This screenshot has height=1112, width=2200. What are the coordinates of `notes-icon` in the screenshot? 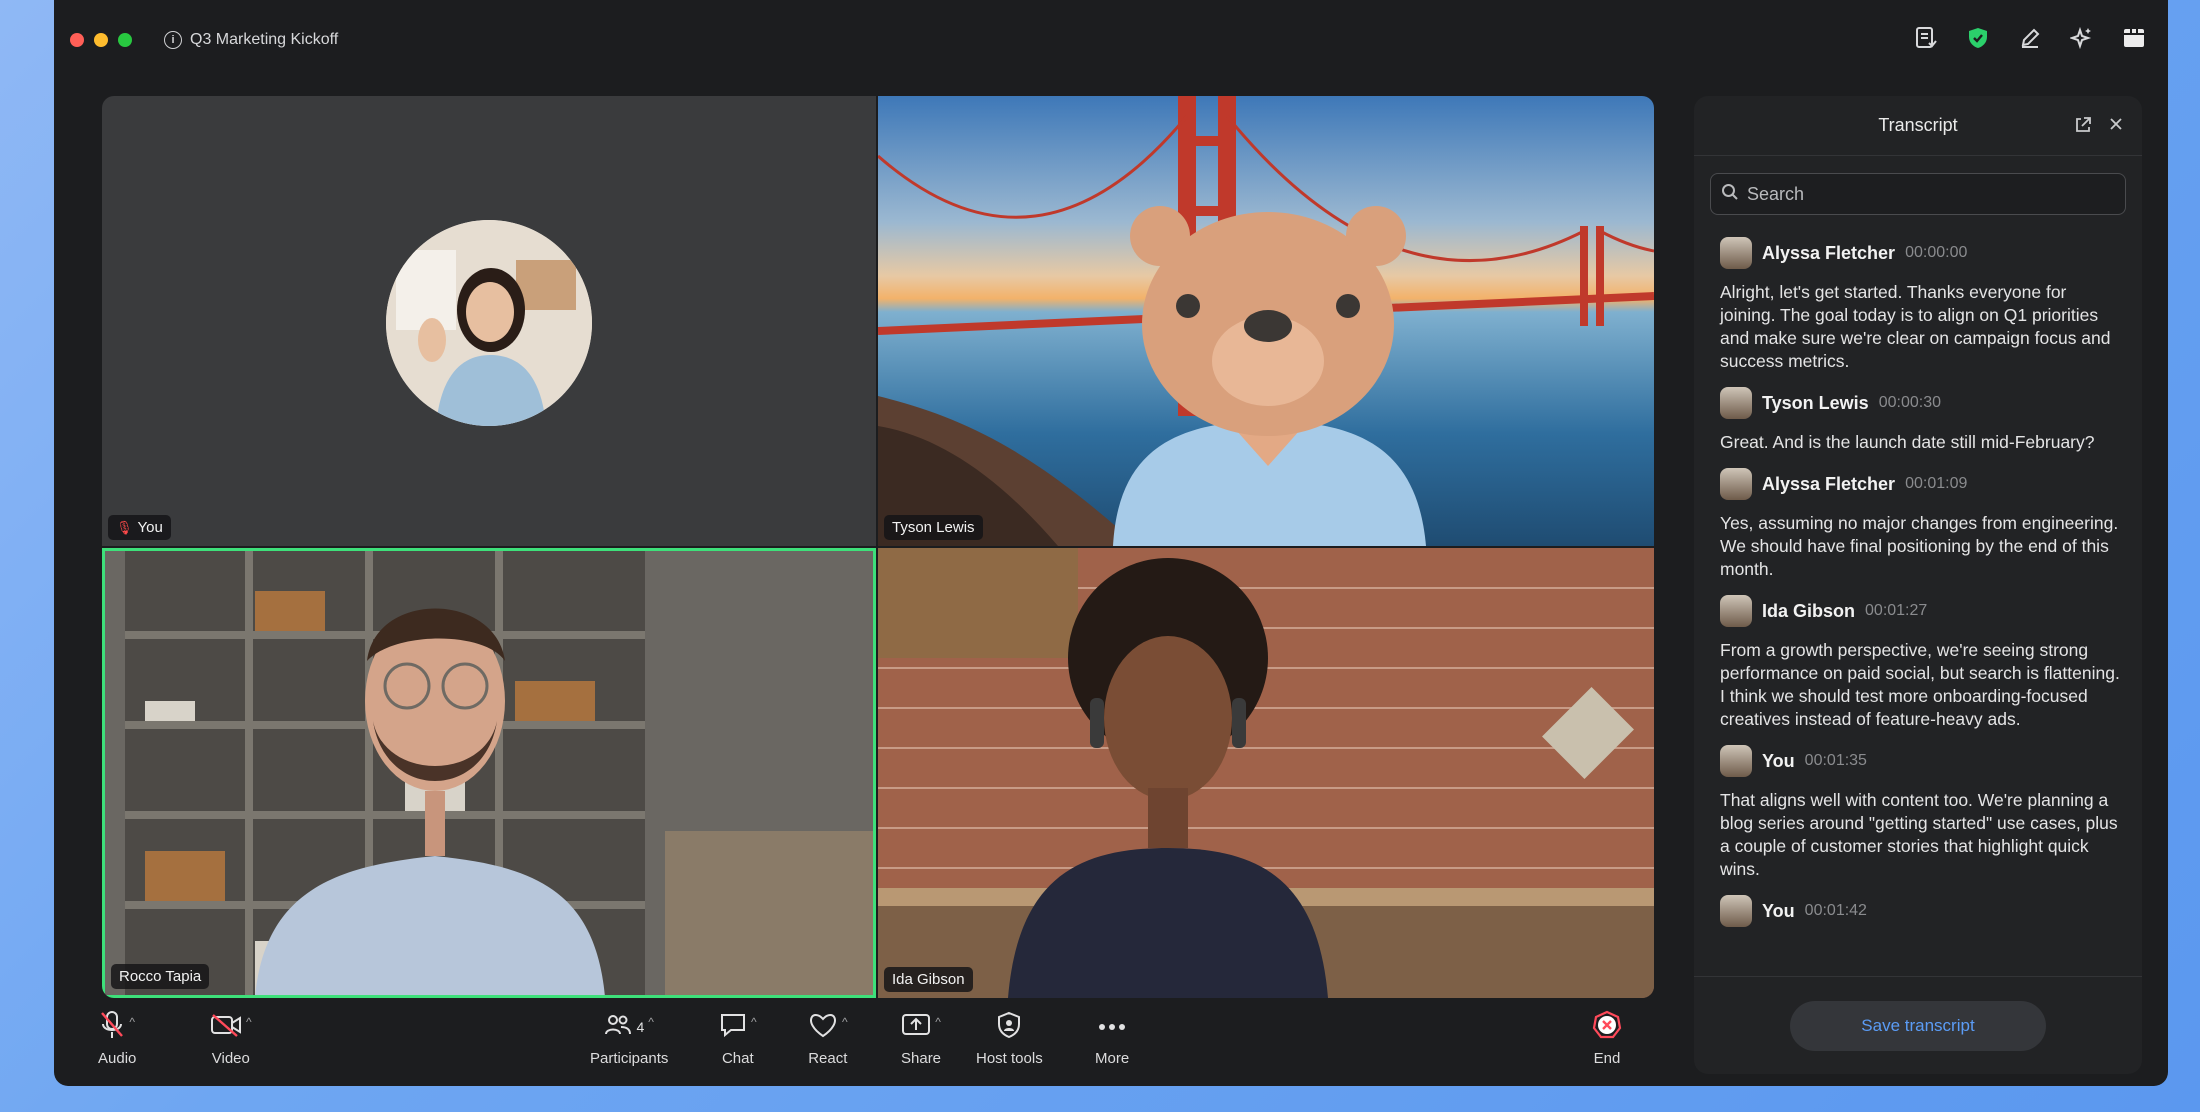 It's located at (1926, 38).